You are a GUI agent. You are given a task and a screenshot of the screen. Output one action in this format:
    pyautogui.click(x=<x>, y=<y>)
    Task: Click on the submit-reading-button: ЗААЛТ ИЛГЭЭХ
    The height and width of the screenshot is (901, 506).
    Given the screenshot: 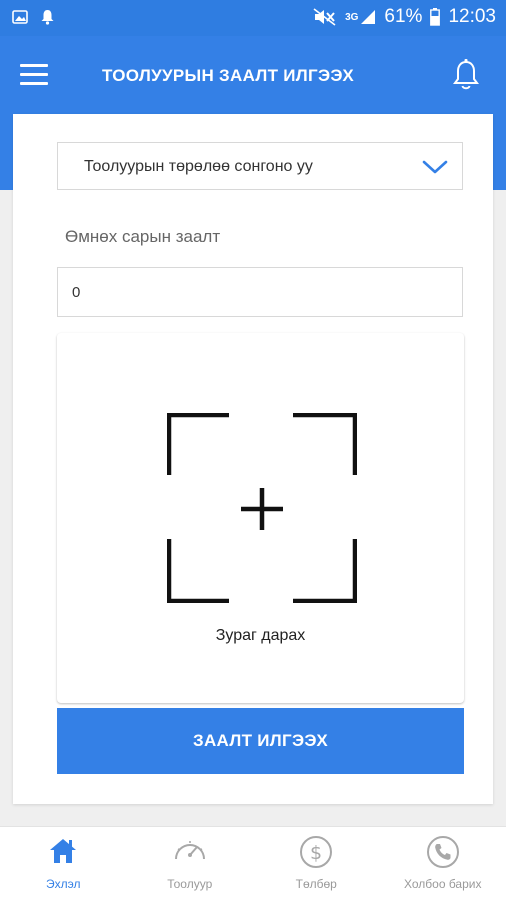 What is the action you would take?
    pyautogui.click(x=260, y=741)
    